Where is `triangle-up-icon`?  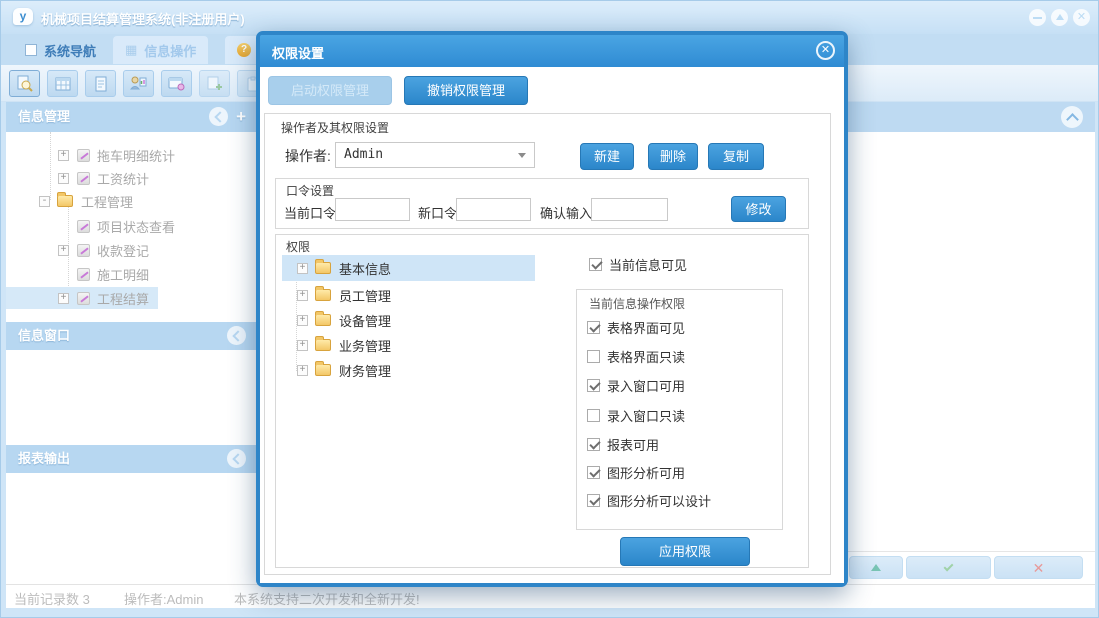 triangle-up-icon is located at coordinates (876, 567).